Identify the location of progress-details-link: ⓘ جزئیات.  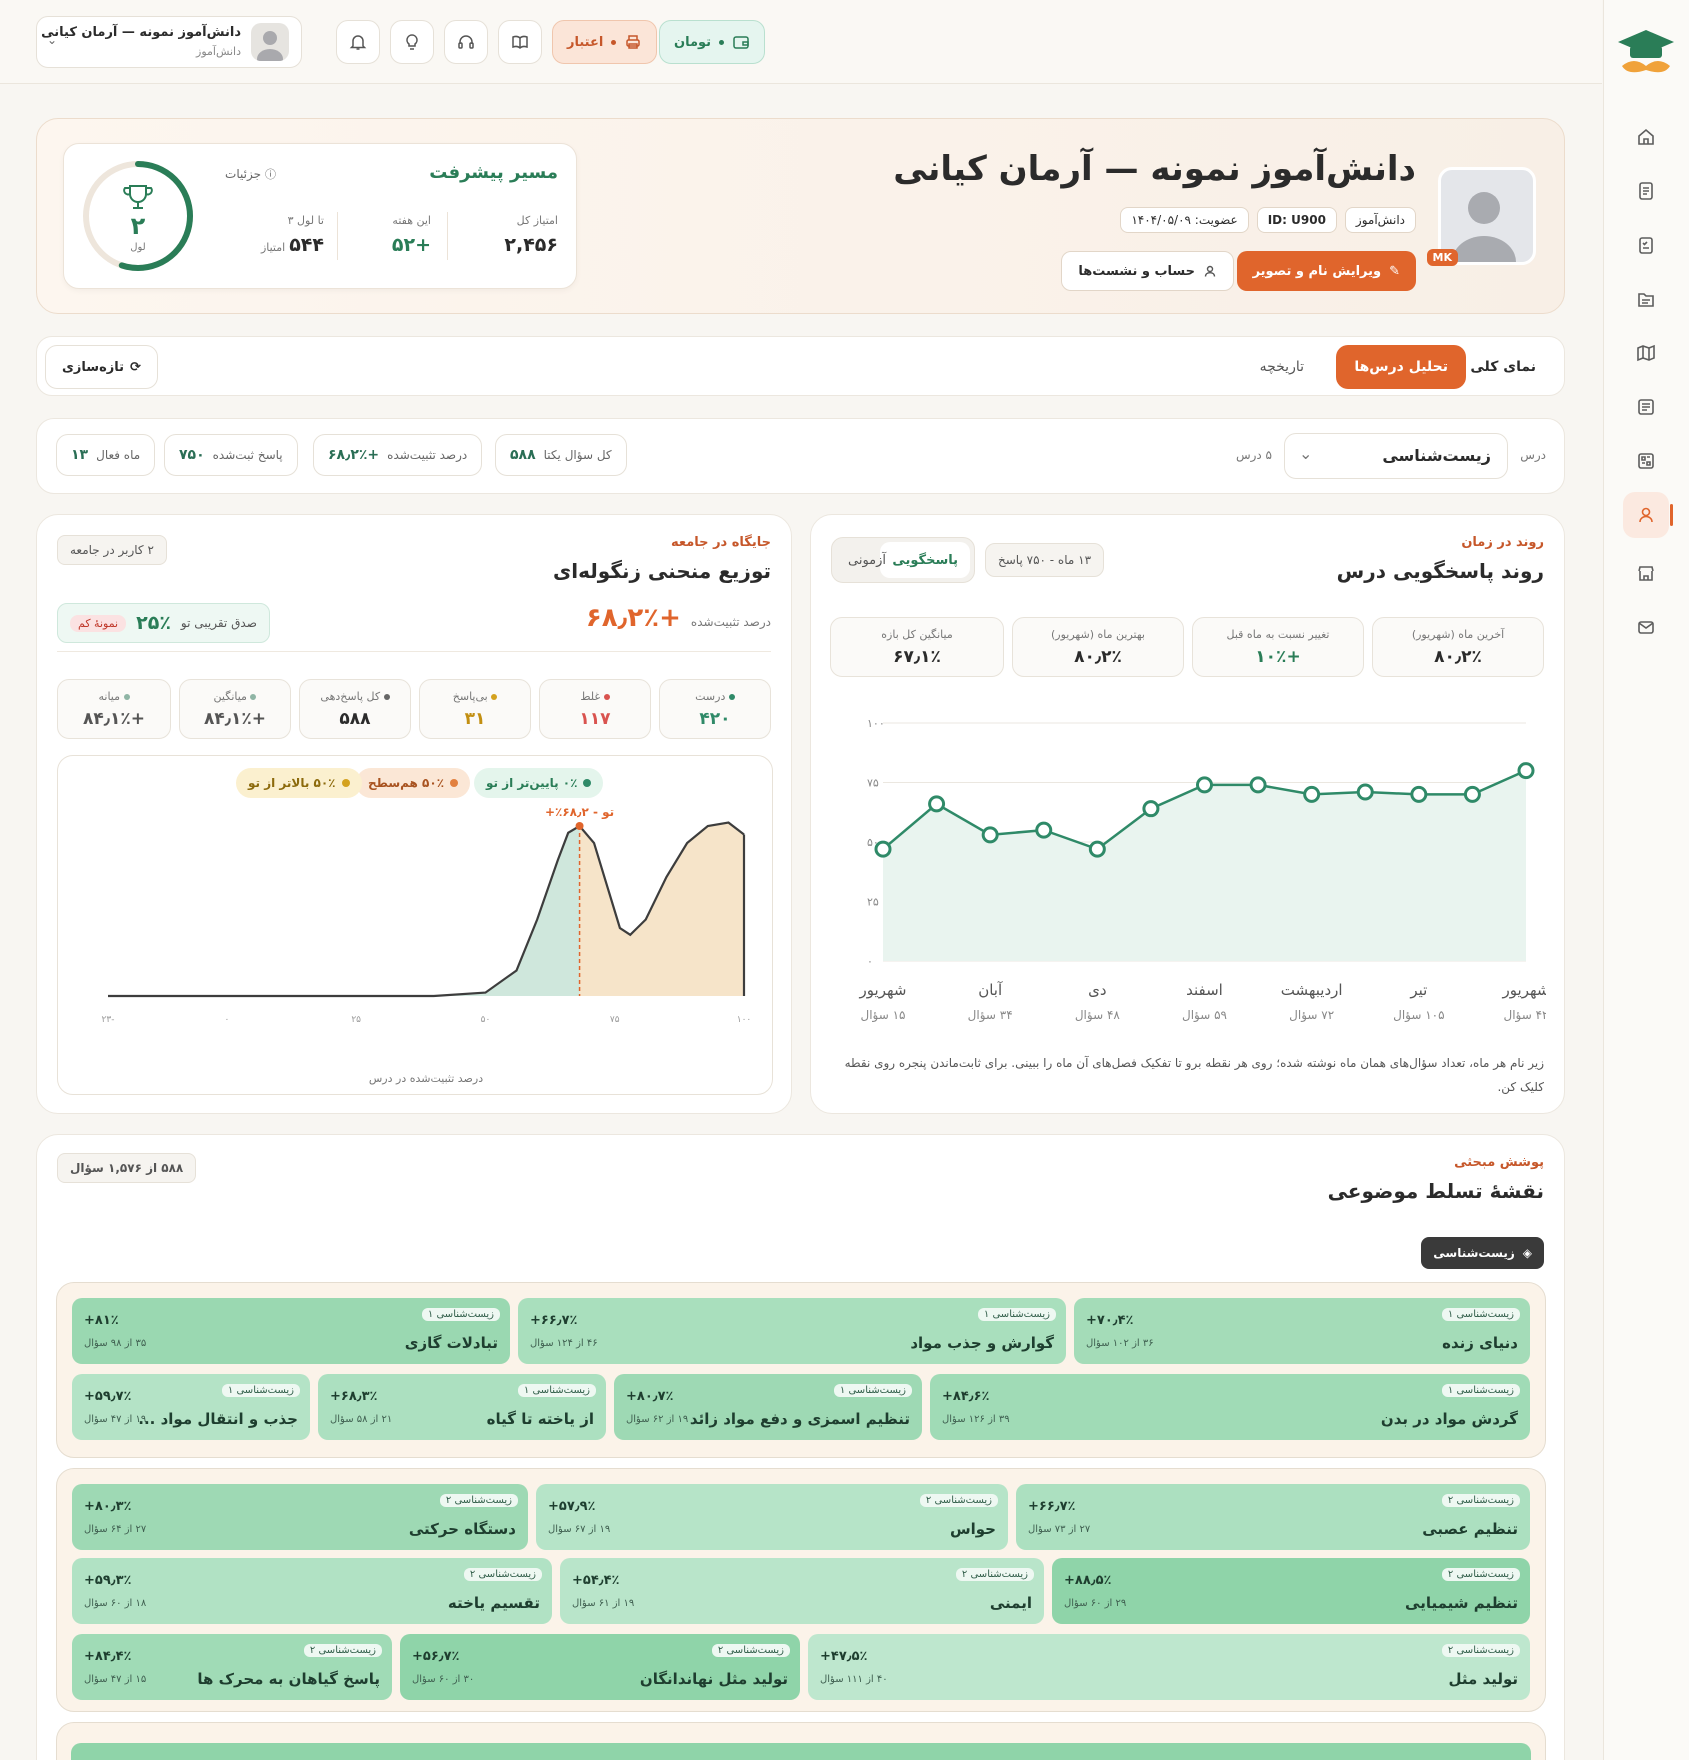
(250, 174).